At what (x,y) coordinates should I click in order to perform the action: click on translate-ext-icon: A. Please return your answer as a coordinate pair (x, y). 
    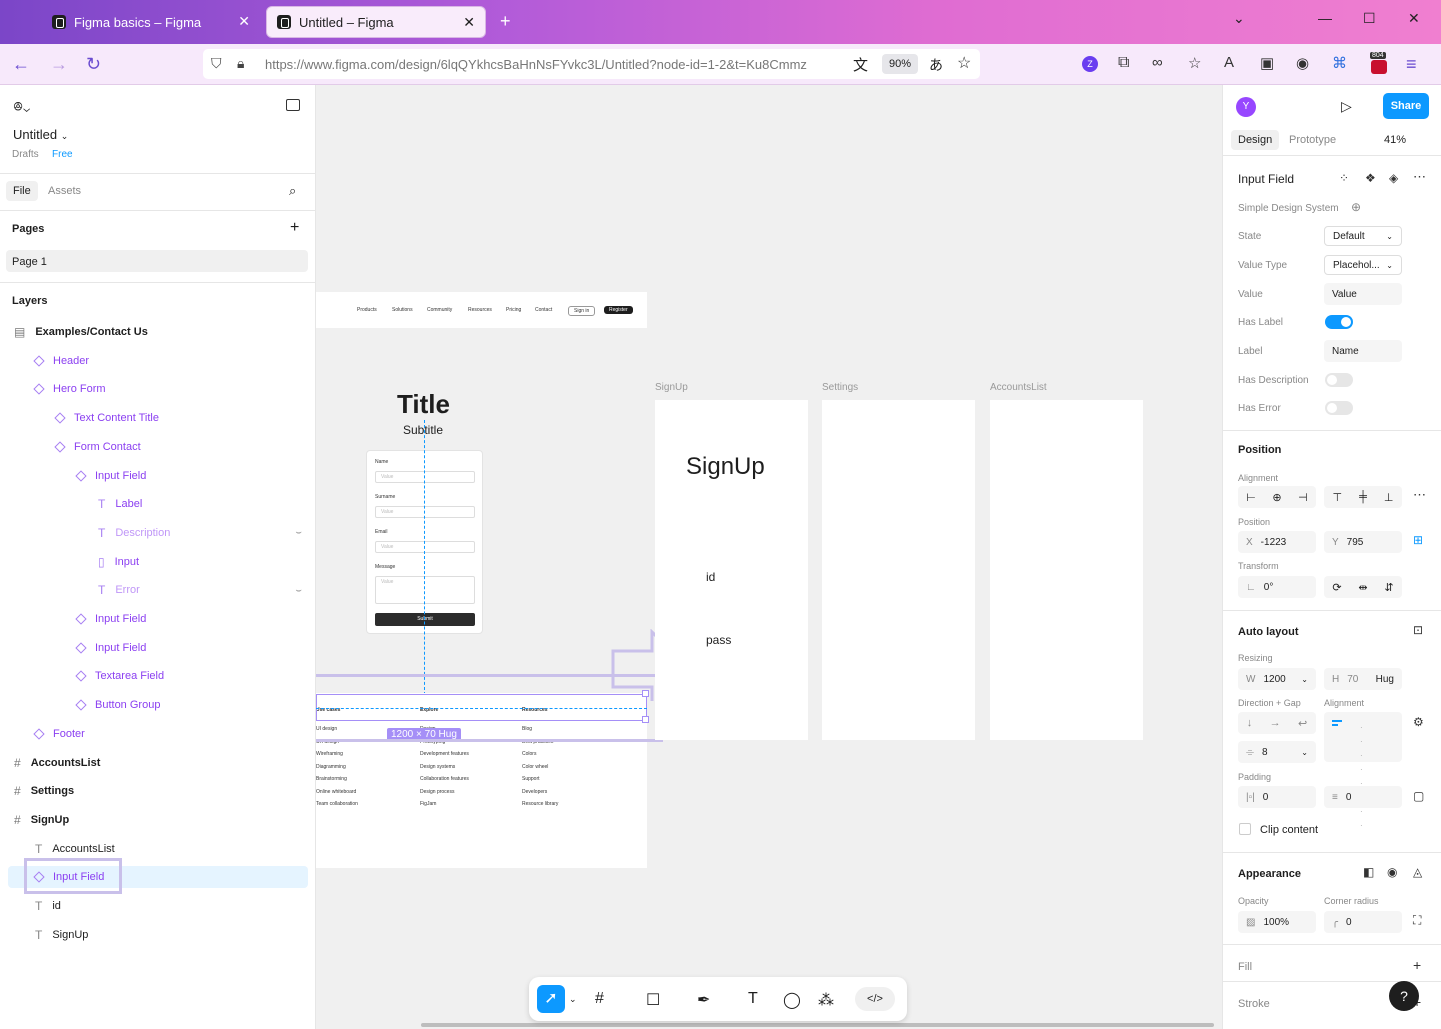
    Looking at the image, I should click on (1229, 62).